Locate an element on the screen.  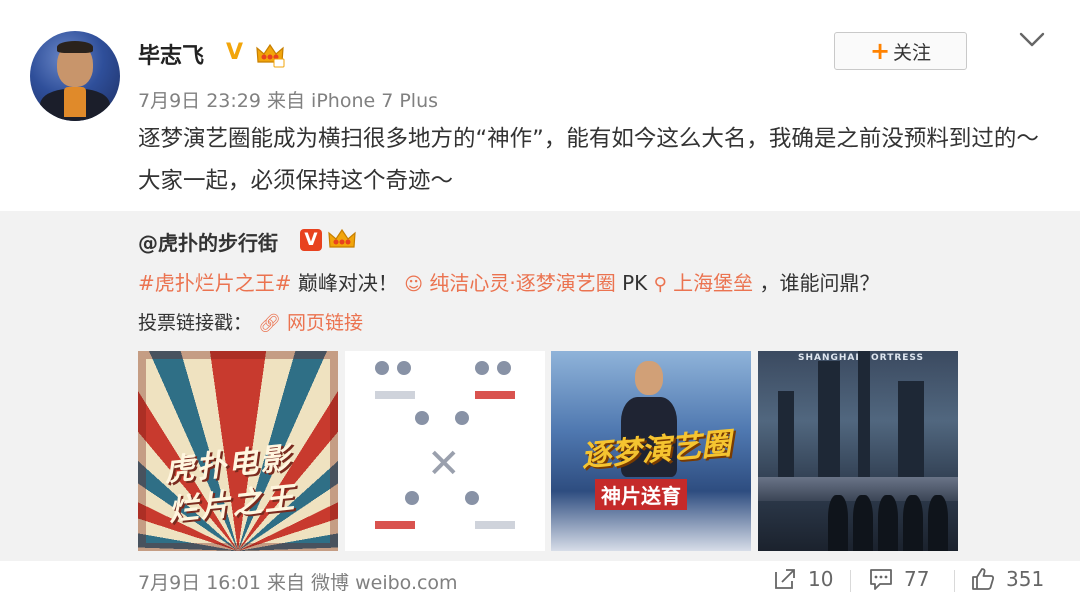
repost-username: @虎扑的步行街 is located at coordinates (208, 241).